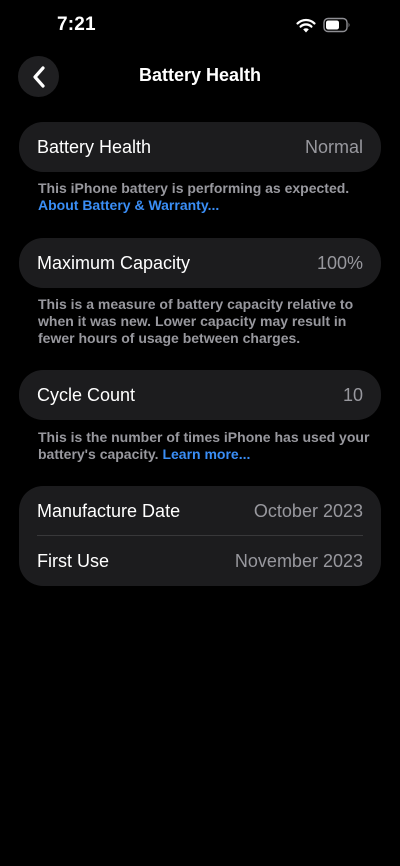  Describe the element at coordinates (298, 560) in the screenshot. I see `first-use-value: November 2023` at that location.